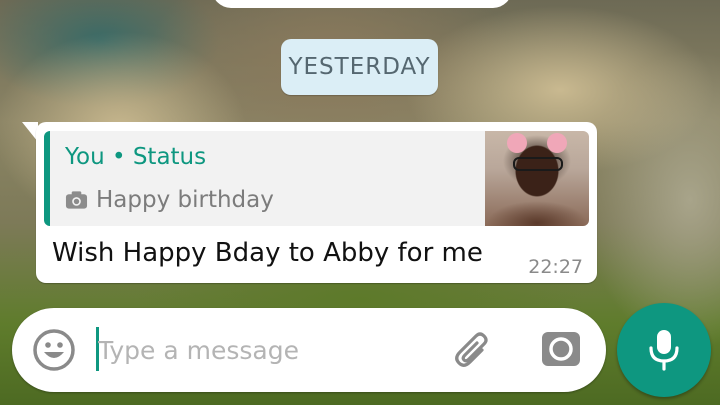 The image size is (720, 405). What do you see at coordinates (185, 200) in the screenshot?
I see `quote-text: Happy birthday` at bounding box center [185, 200].